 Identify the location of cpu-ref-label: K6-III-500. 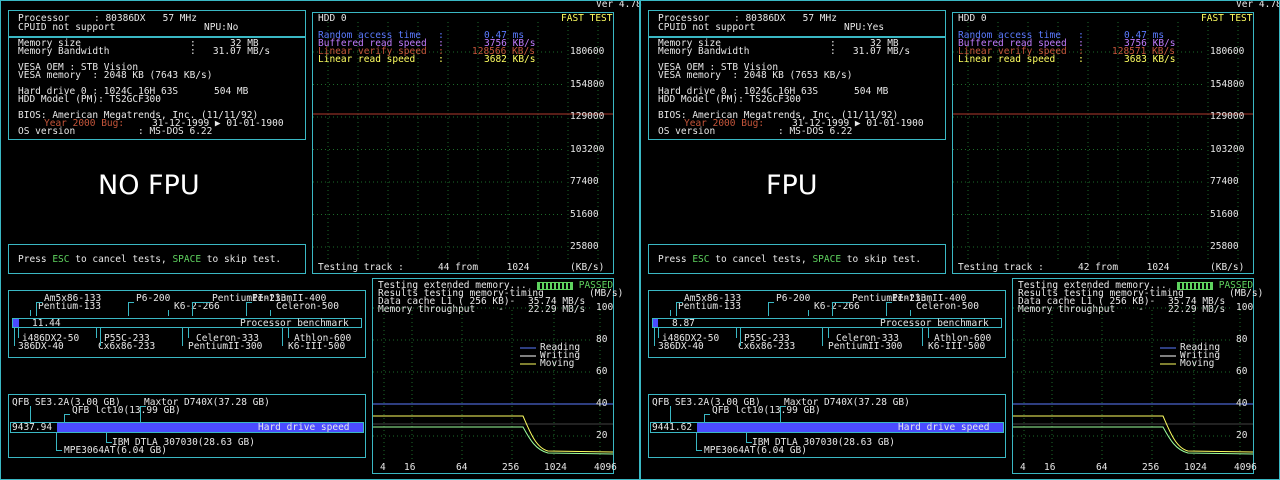
(957, 346).